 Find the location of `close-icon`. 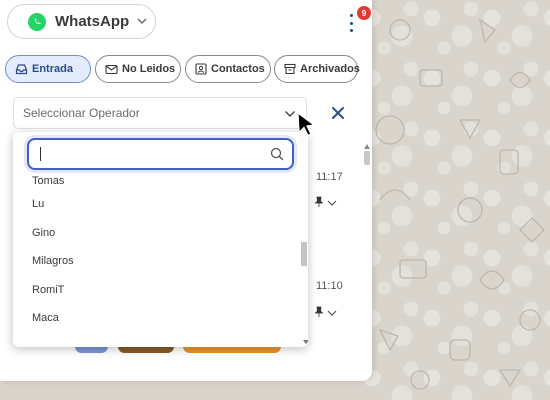

close-icon is located at coordinates (338, 113).